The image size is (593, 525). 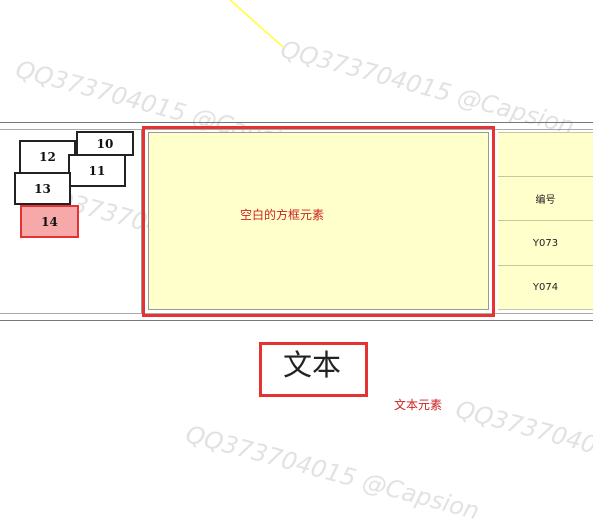 What do you see at coordinates (312, 363) in the screenshot?
I see `text-element: 文本` at bounding box center [312, 363].